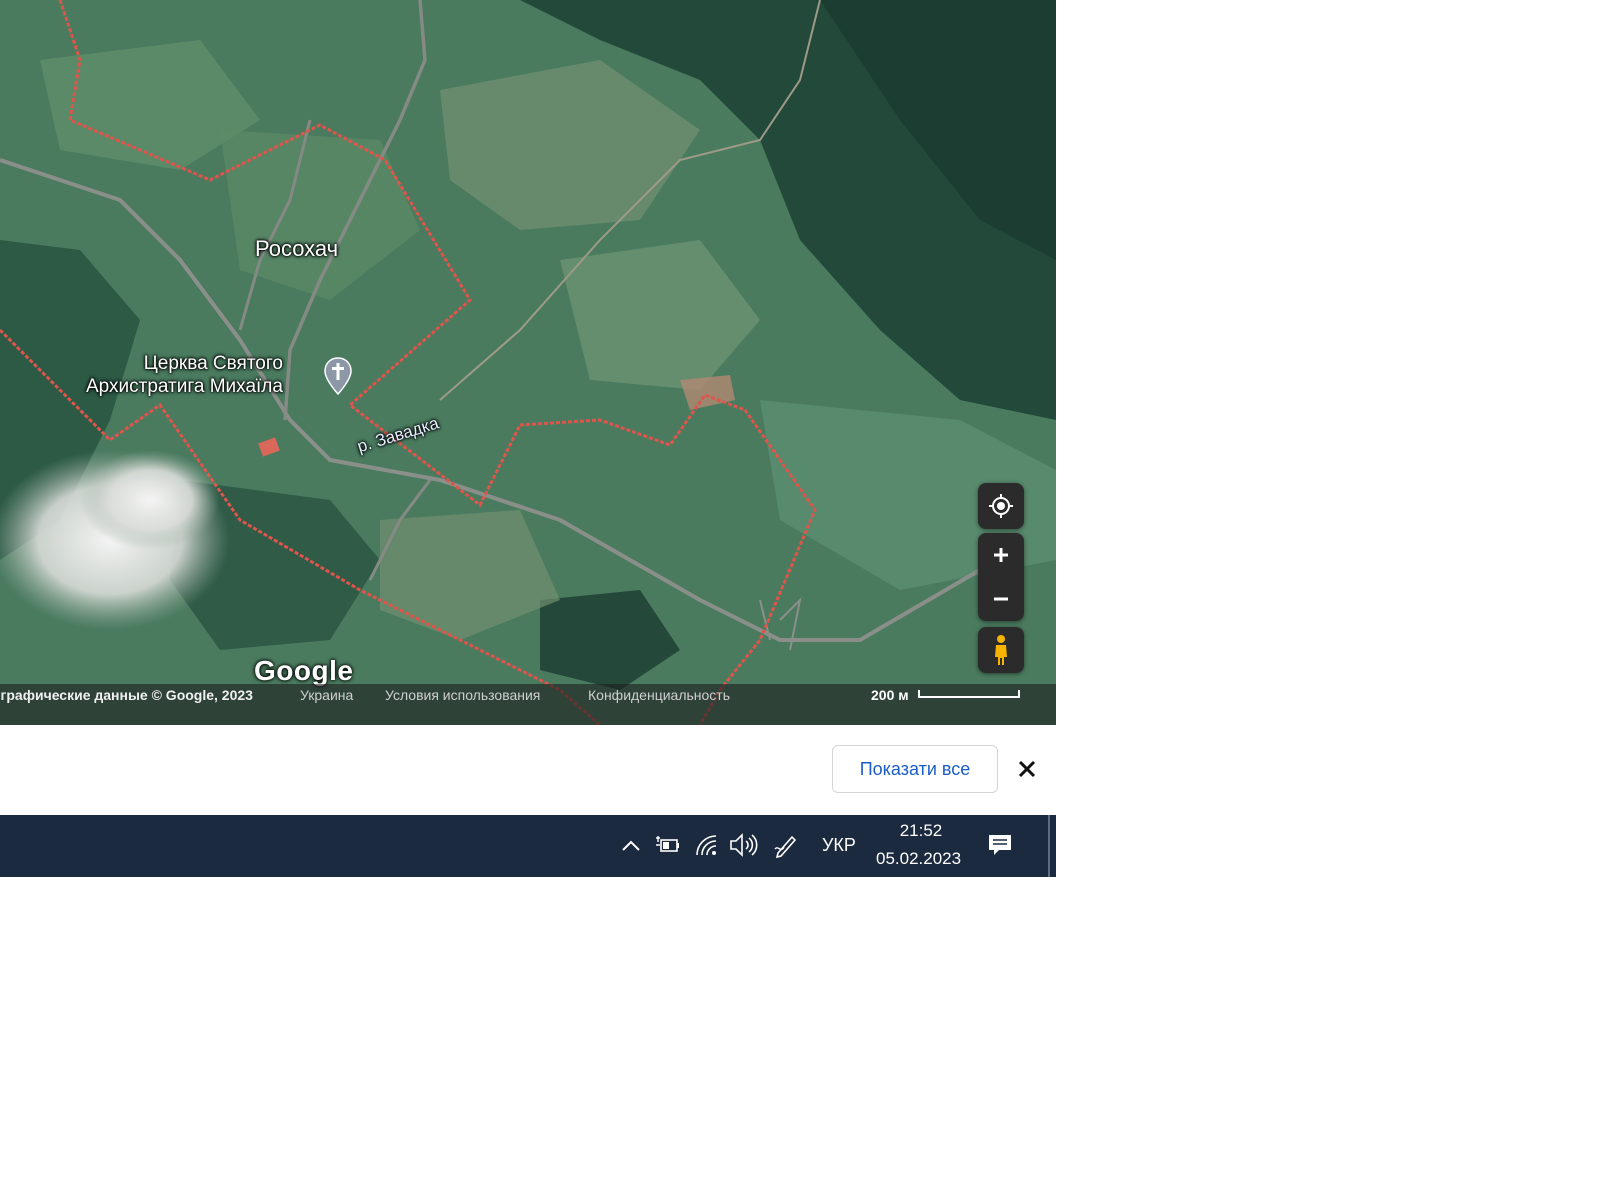 This screenshot has height=1200, width=1600. What do you see at coordinates (184, 386) in the screenshot?
I see `church-label-line2: Архистратига Михаїла` at bounding box center [184, 386].